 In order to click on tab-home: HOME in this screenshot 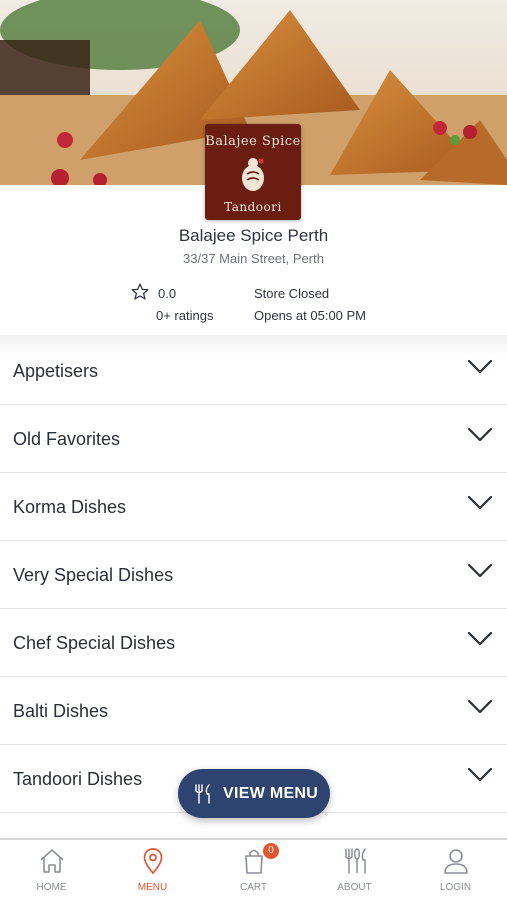, I will do `click(51, 871)`.